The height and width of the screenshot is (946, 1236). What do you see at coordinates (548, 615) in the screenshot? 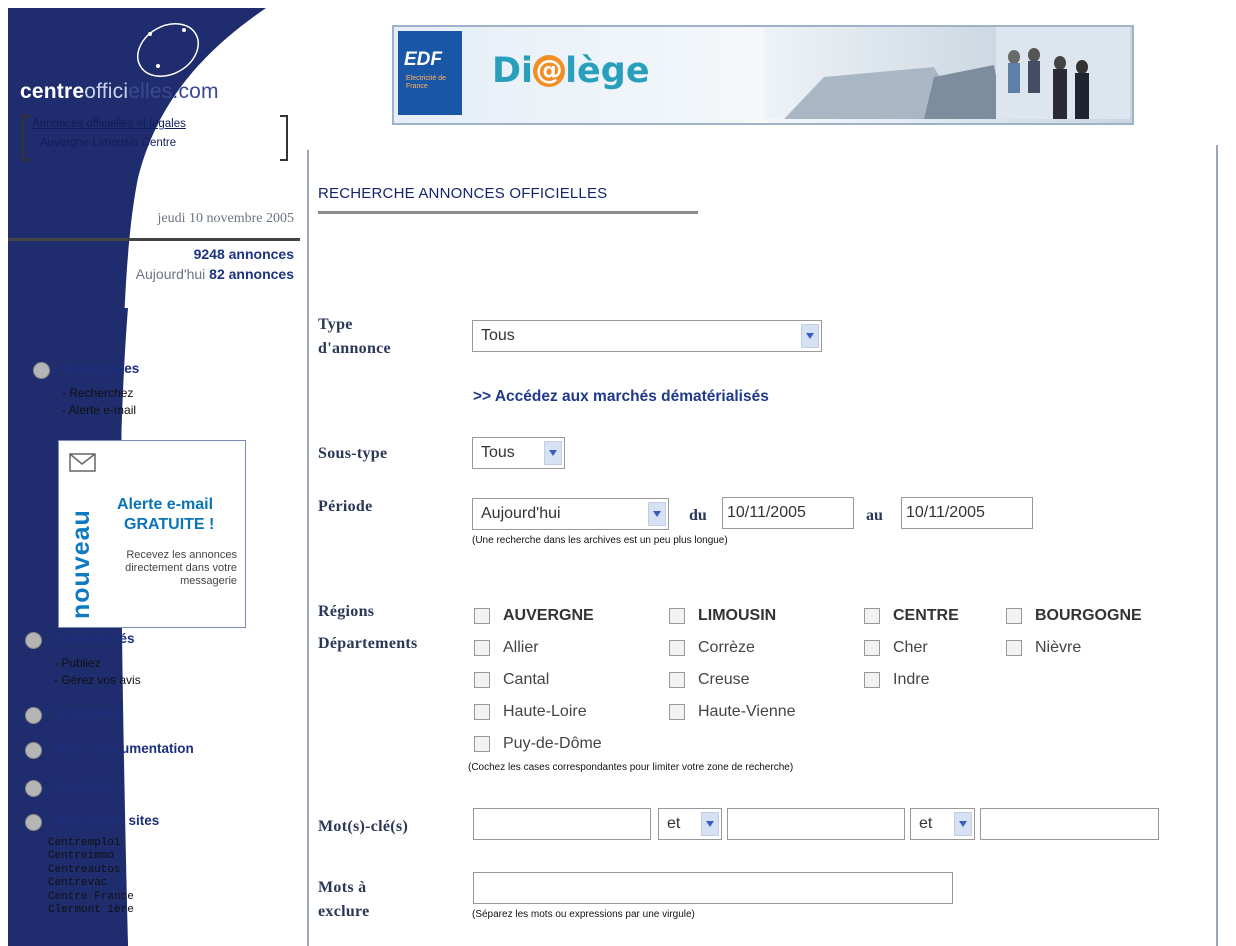
I see `region-auvergne-label: AUVERGNE` at bounding box center [548, 615].